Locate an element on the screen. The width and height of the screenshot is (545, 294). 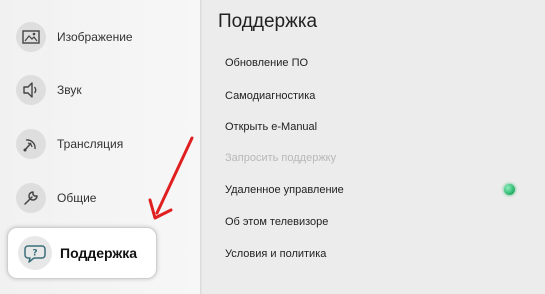
menu-item-self-diagnosis: Самодиагностика is located at coordinates (270, 96).